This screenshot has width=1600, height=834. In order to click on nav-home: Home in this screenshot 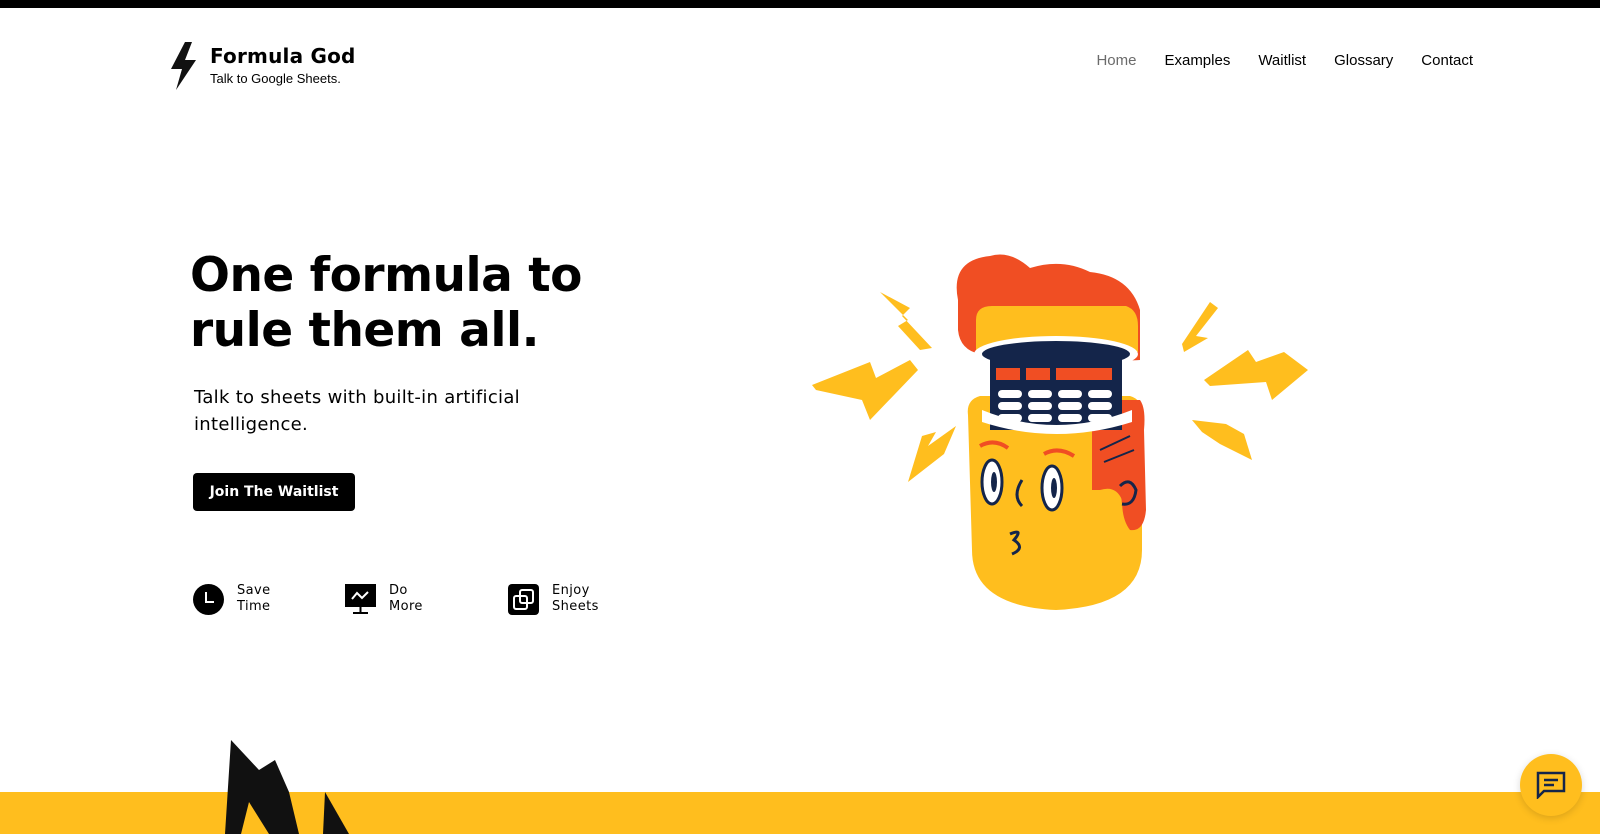, I will do `click(1116, 61)`.